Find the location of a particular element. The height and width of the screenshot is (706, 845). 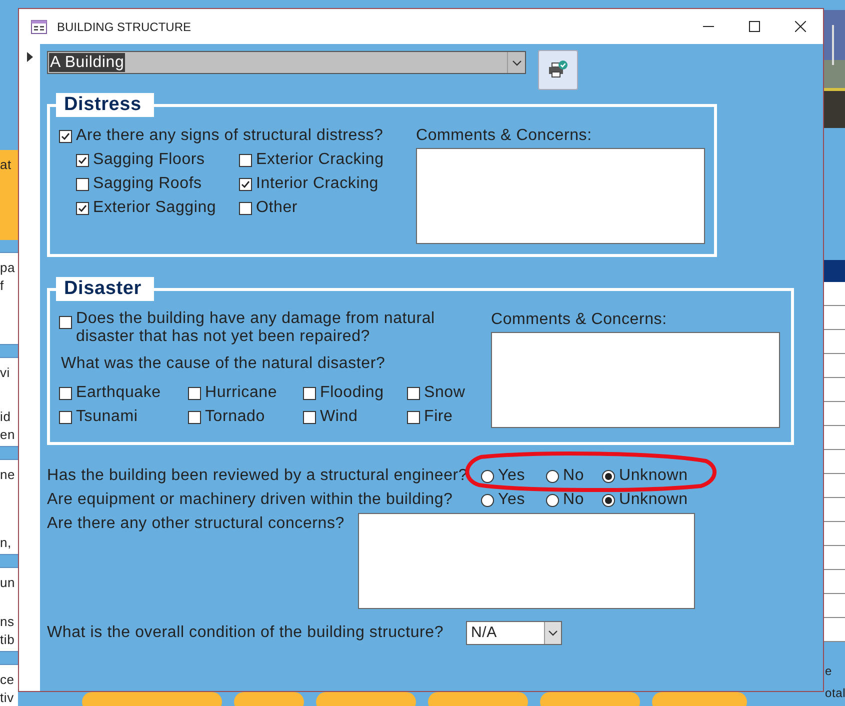

background-text: pa is located at coordinates (8, 268).